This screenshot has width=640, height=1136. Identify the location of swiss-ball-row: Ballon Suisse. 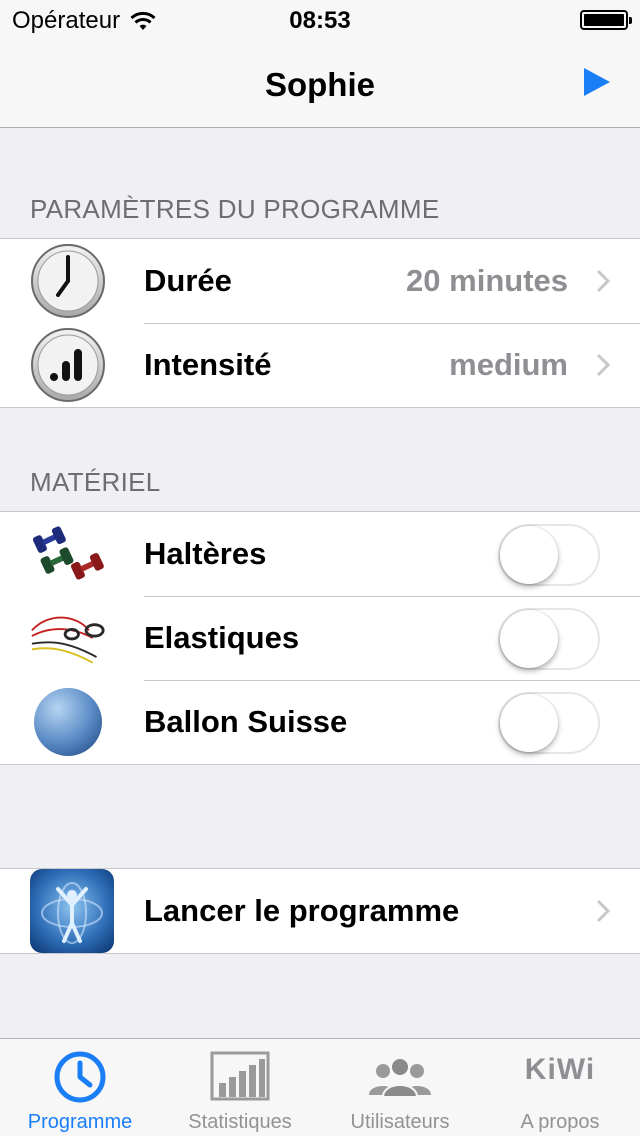
(320, 722).